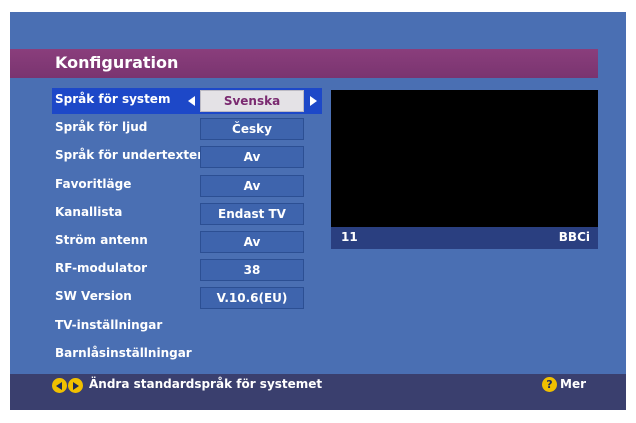  Describe the element at coordinates (109, 324) in the screenshot. I see `menu-item-label: TV-inställningar` at that location.